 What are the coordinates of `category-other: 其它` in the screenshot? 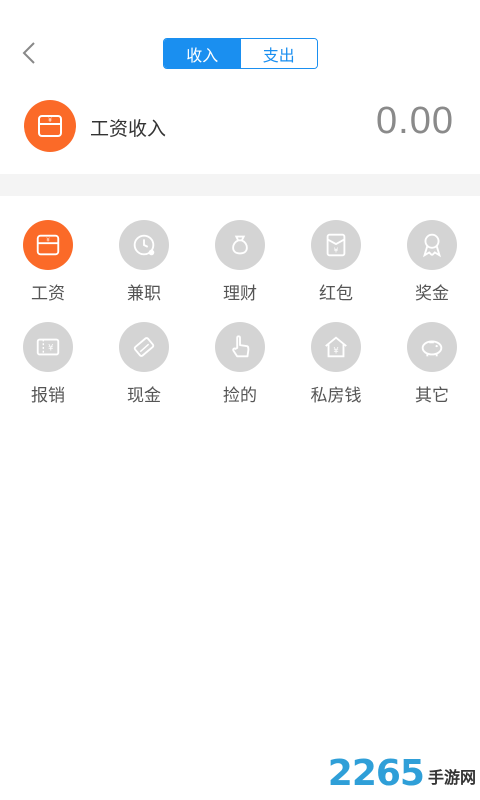 It's located at (432, 364).